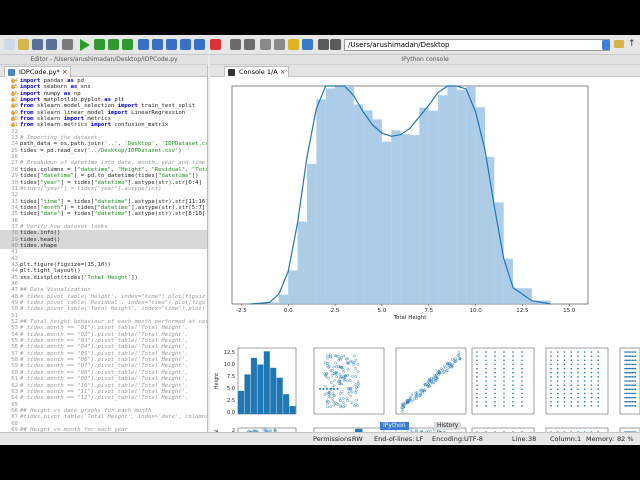  I want to click on open-icon, so click(23, 44).